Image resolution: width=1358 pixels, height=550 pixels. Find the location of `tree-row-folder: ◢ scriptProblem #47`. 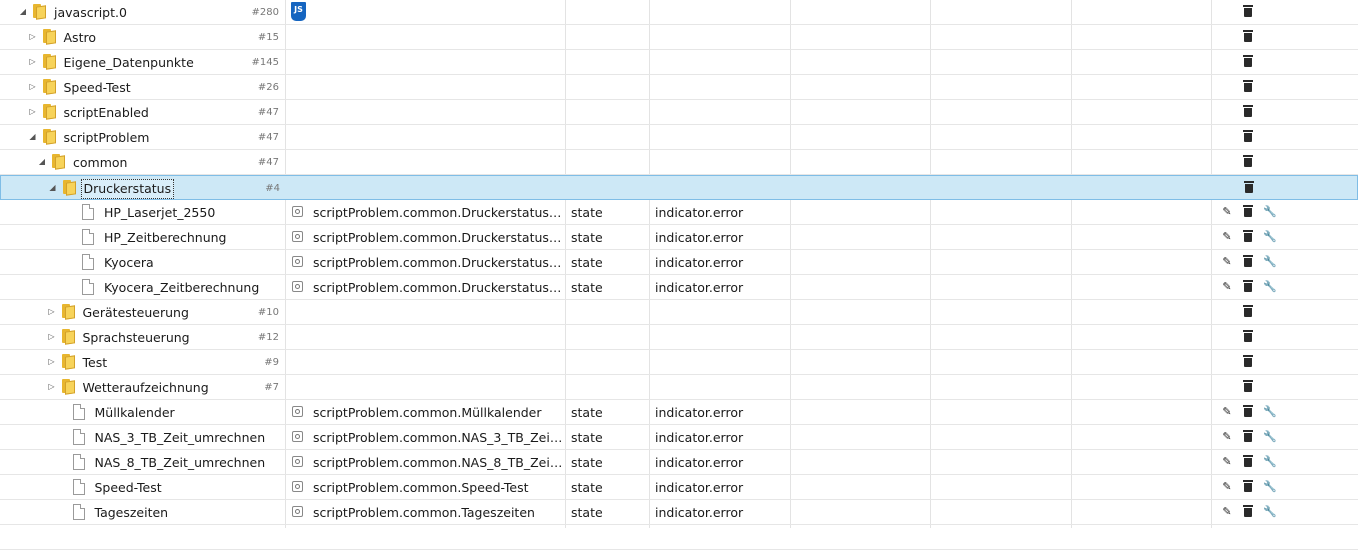

tree-row-folder: ◢ scriptProblem #47 is located at coordinates (679, 137).